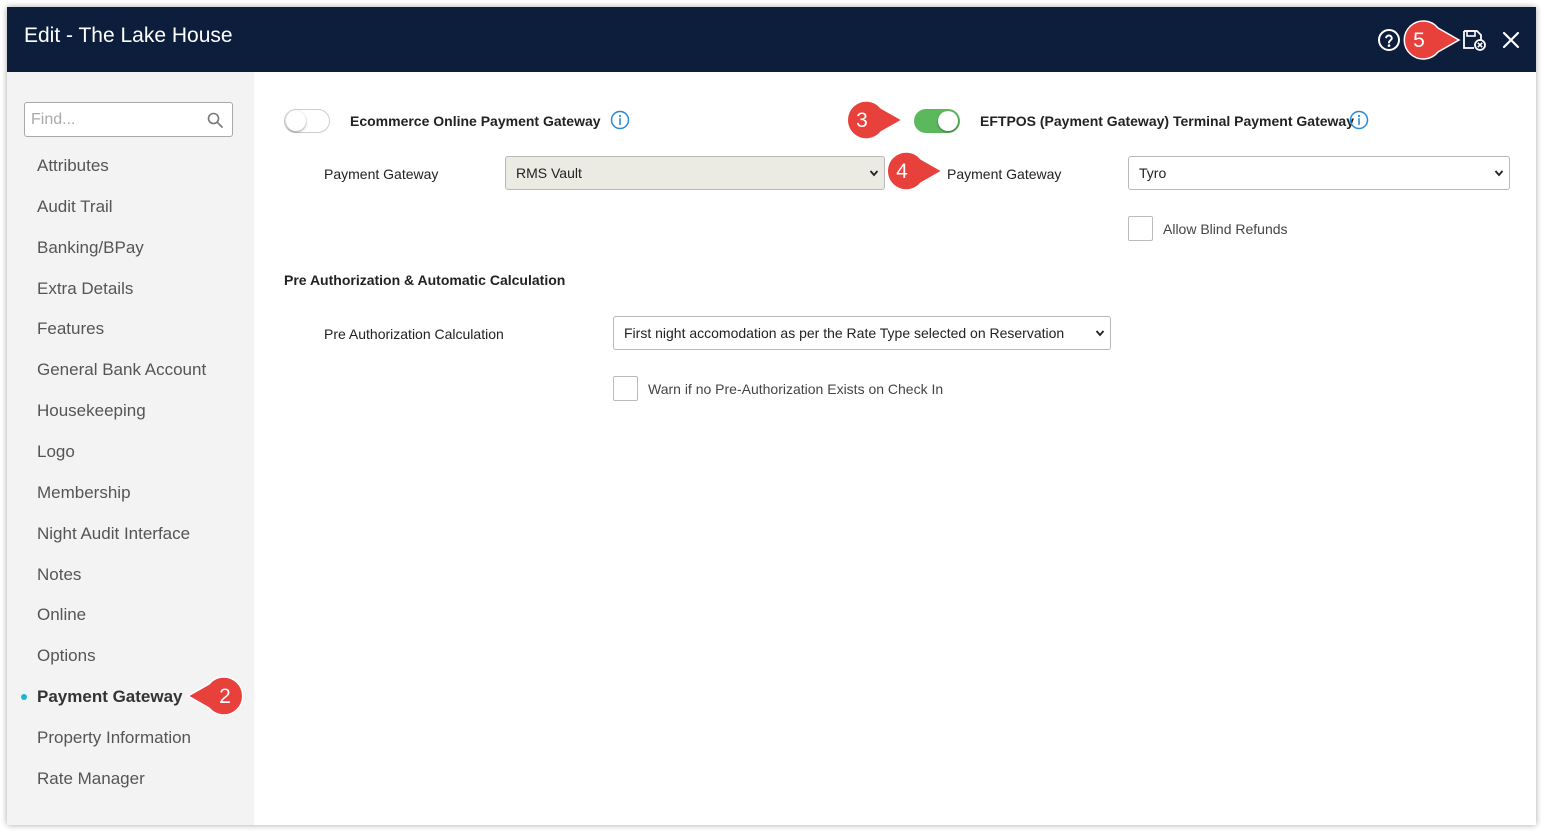 This screenshot has width=1544, height=832. I want to click on search-icon, so click(215, 120).